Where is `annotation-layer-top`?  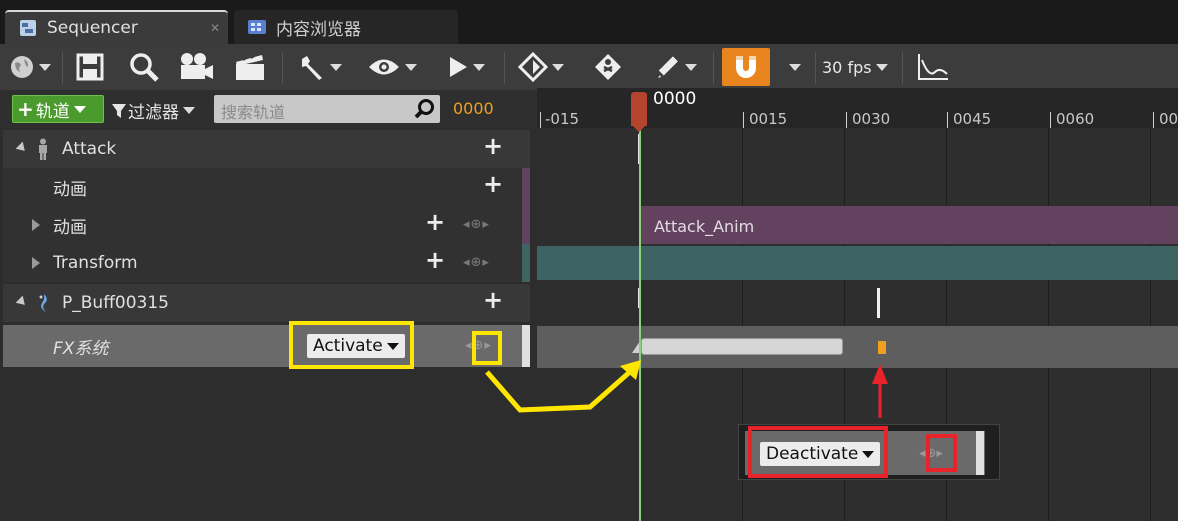
annotation-layer-top is located at coordinates (852, 452).